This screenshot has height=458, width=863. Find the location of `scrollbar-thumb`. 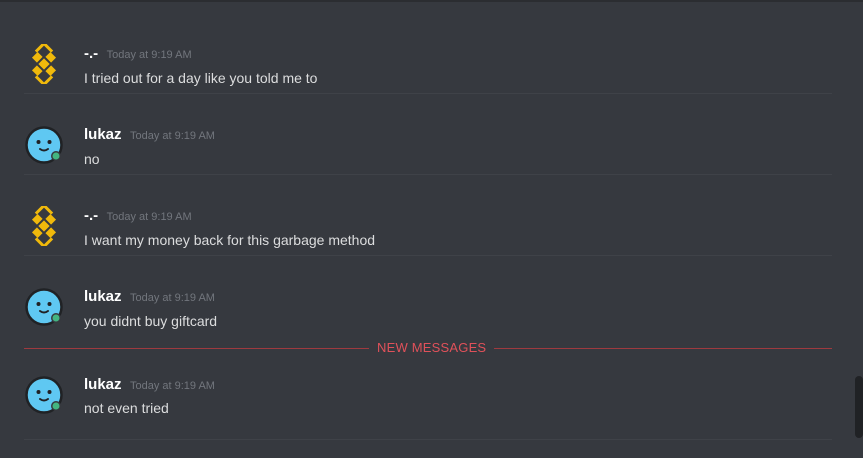

scrollbar-thumb is located at coordinates (859, 407).